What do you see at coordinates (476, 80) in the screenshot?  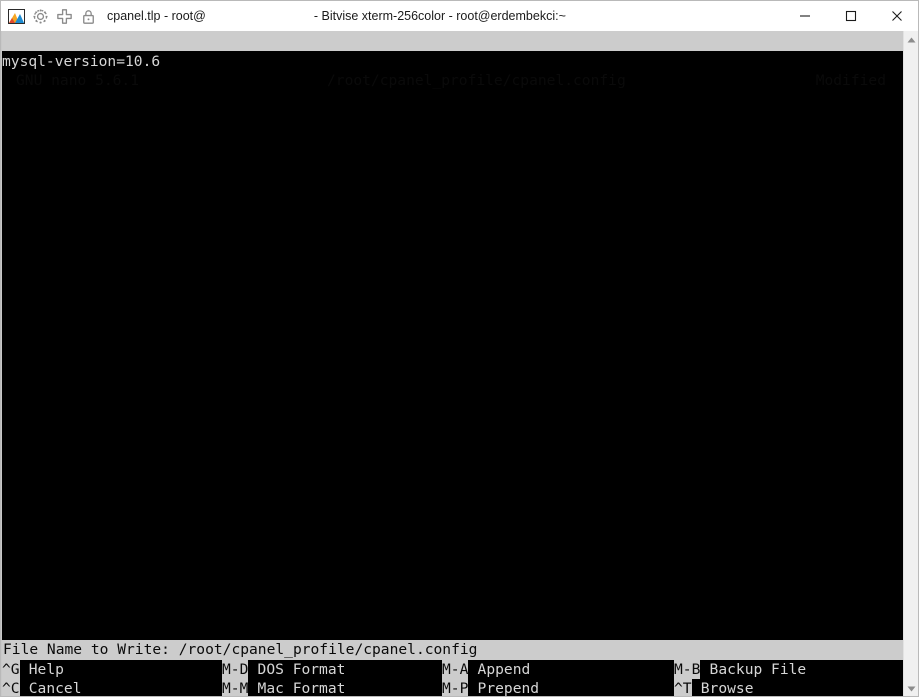 I see `nano-filepath-label: /root/cpanel_profile/cpanel.config` at bounding box center [476, 80].